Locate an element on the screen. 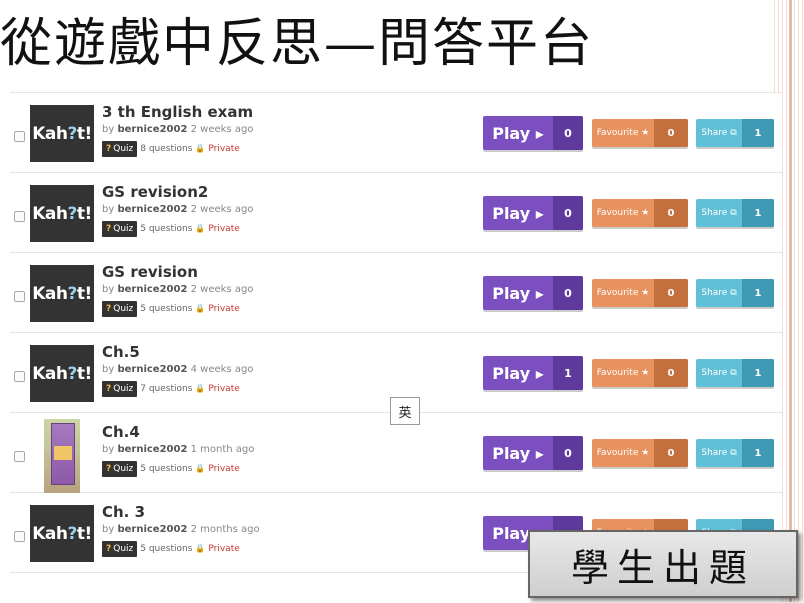  kahoot-byline: by bernice2002 1 month ago is located at coordinates (178, 450).